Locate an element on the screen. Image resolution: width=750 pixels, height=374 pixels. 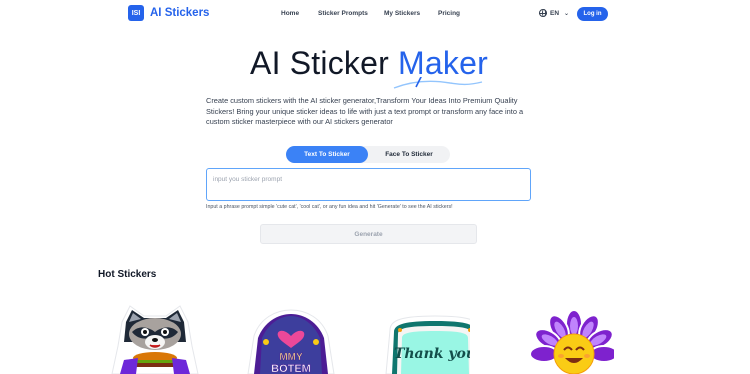
thank-you-badge-sticker-icon: Thank you is located at coordinates (427, 344).